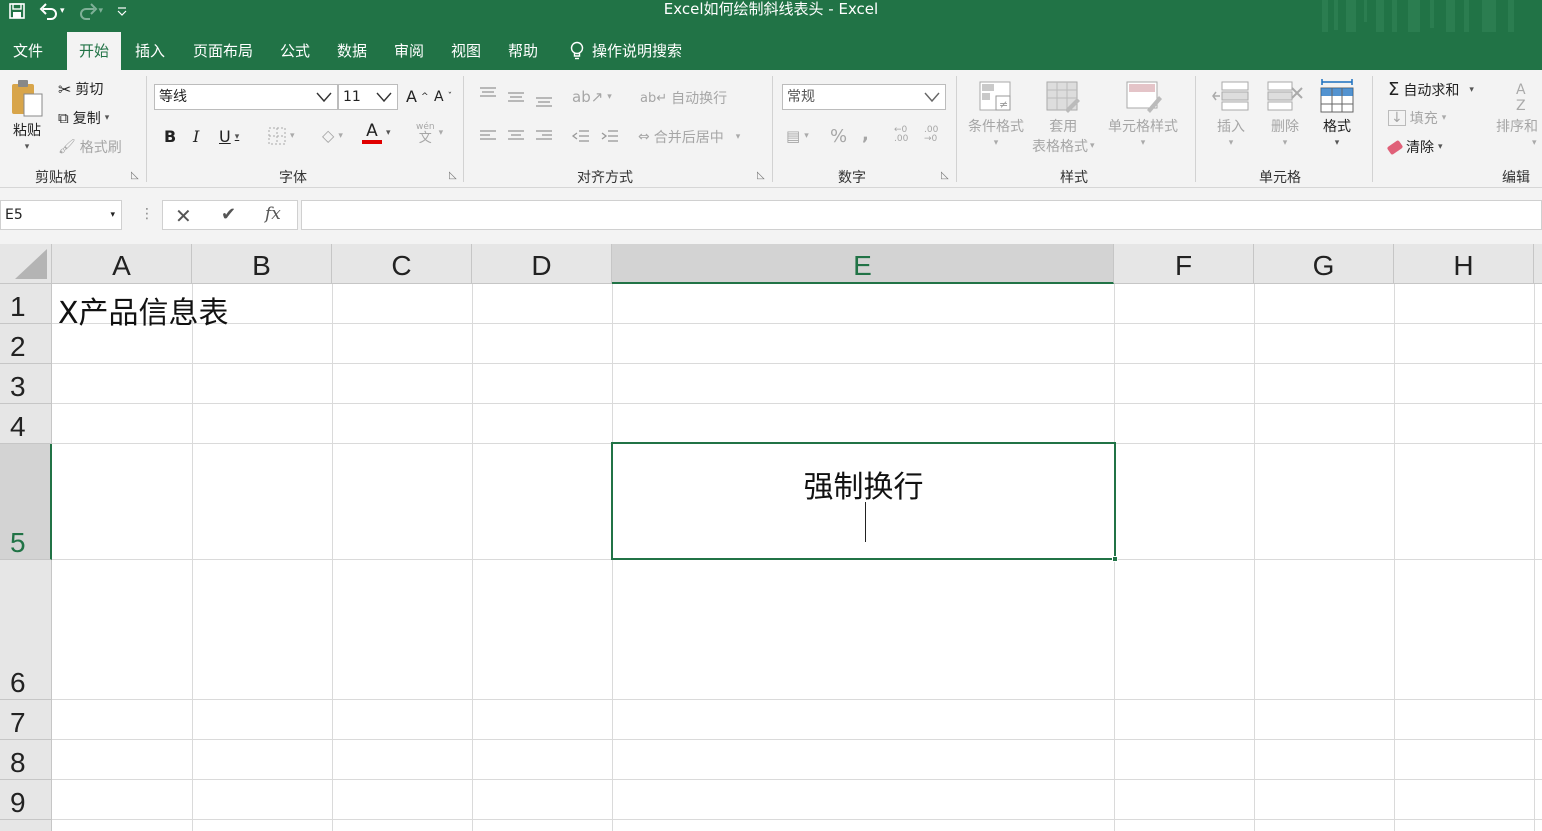 Image resolution: width=1542 pixels, height=831 pixels. I want to click on cut-button: ✂ 剪切, so click(80, 89).